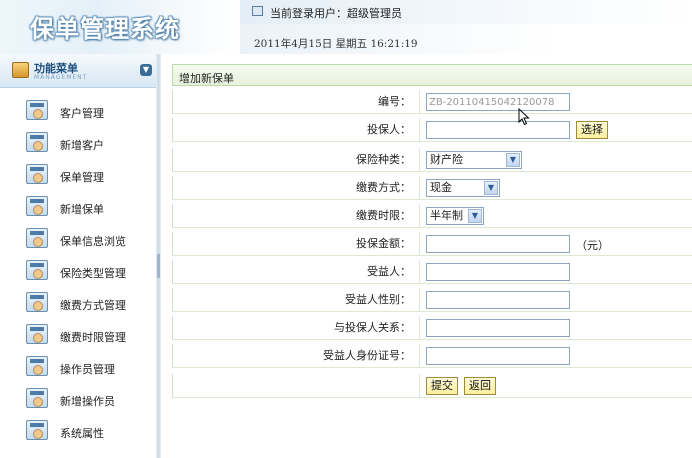  I want to click on field-label: 缴费方式：, so click(296, 188).